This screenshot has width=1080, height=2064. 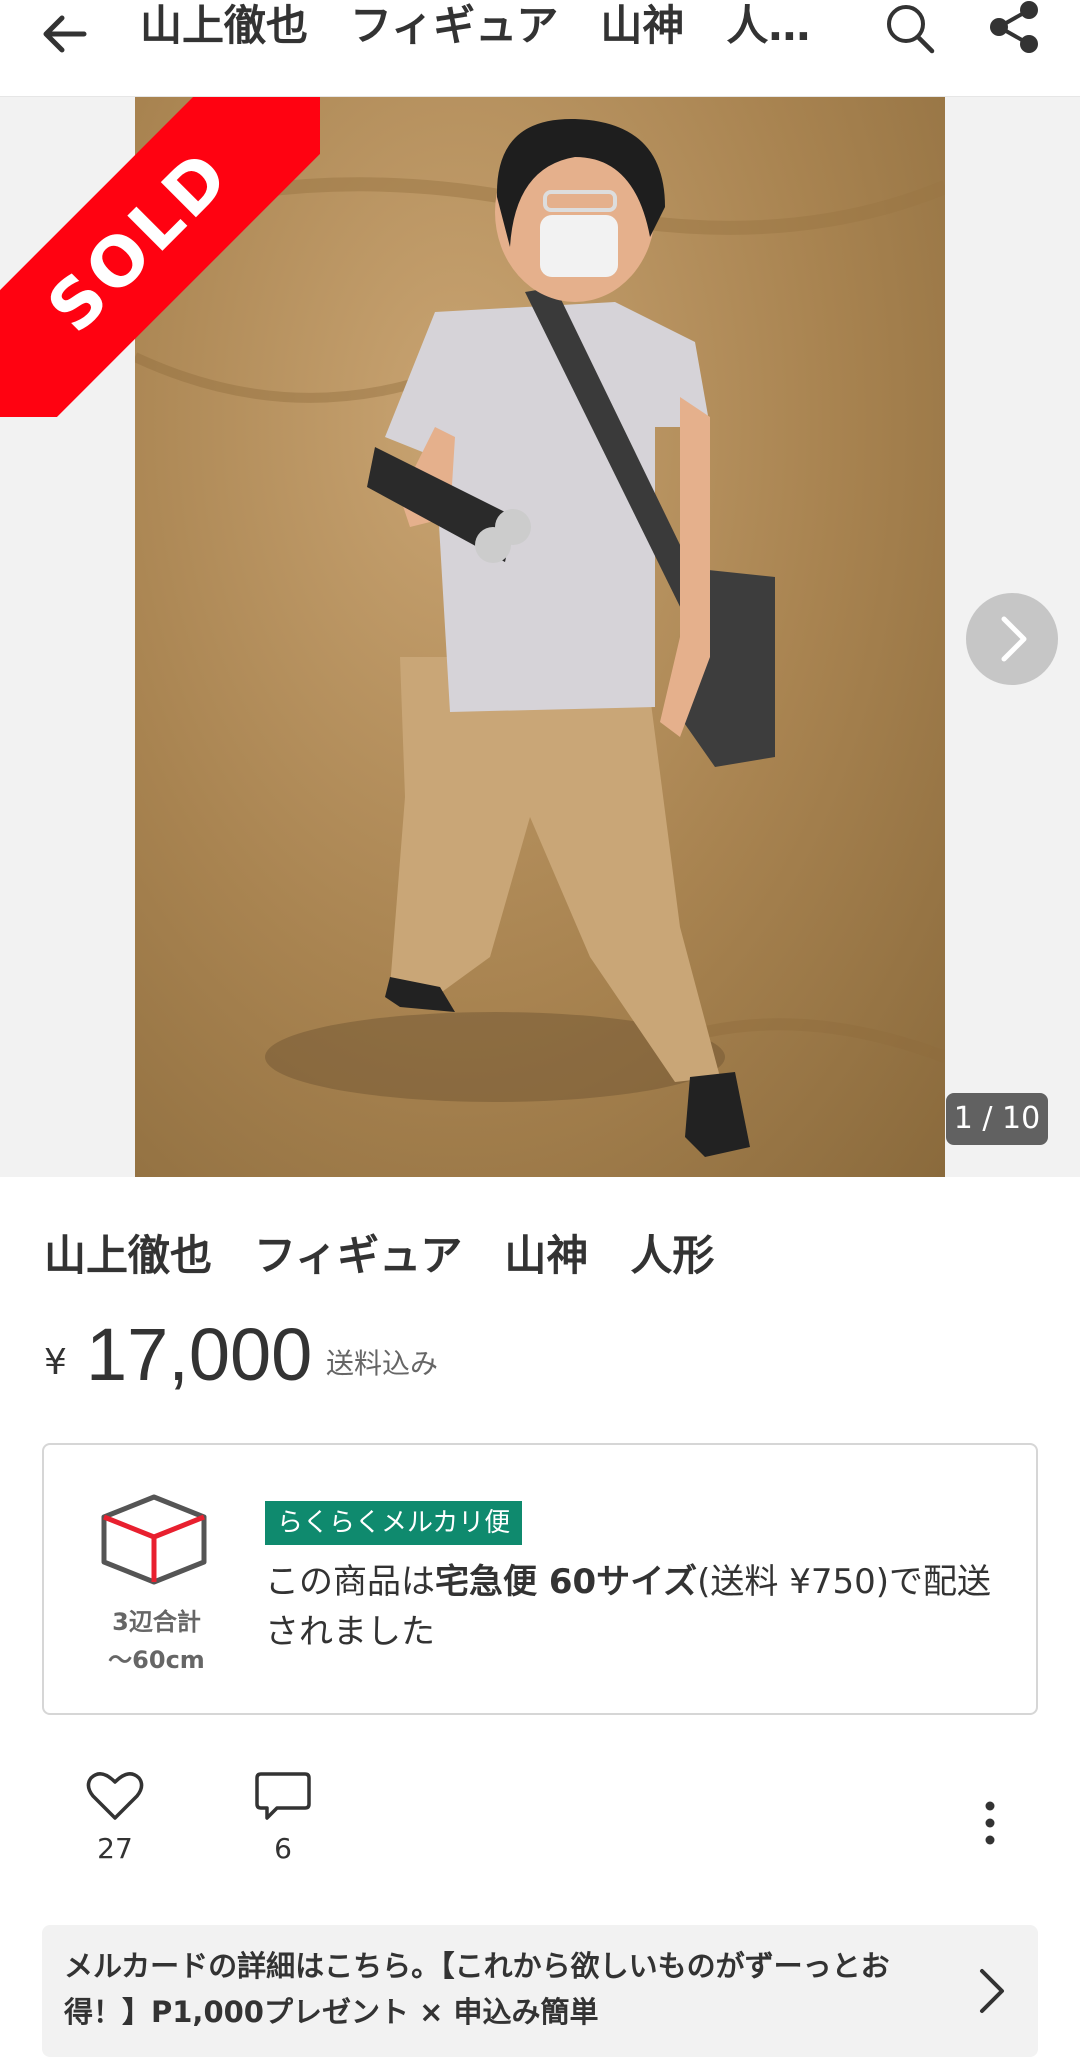 What do you see at coordinates (283, 1796) in the screenshot?
I see `comment-icon` at bounding box center [283, 1796].